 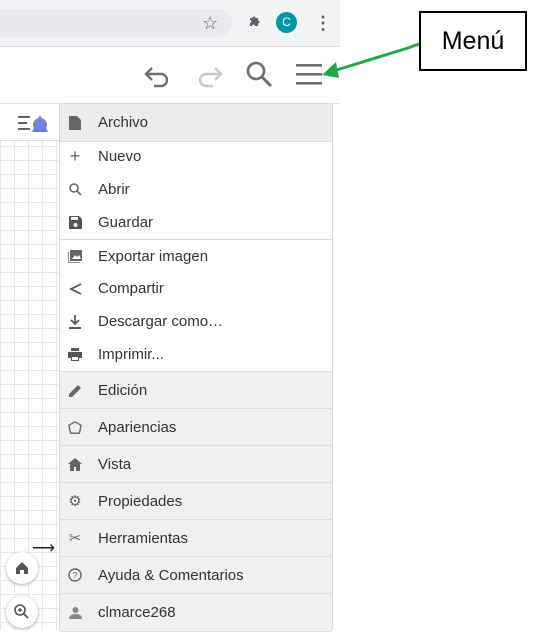 I want to click on menu-item-label: Compartir, so click(x=131, y=288).